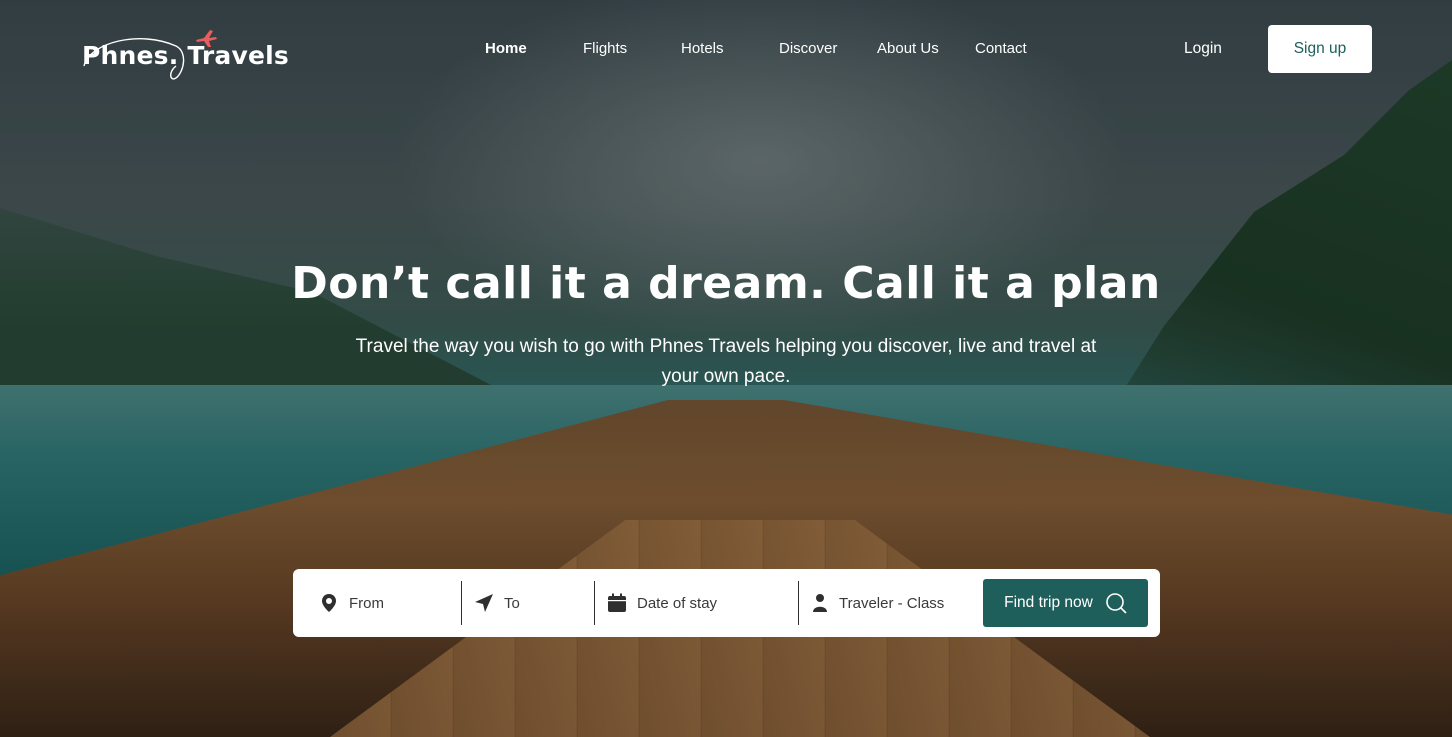 Image resolution: width=1452 pixels, height=737 pixels. I want to click on nav-item-flights: Flights, so click(605, 48).